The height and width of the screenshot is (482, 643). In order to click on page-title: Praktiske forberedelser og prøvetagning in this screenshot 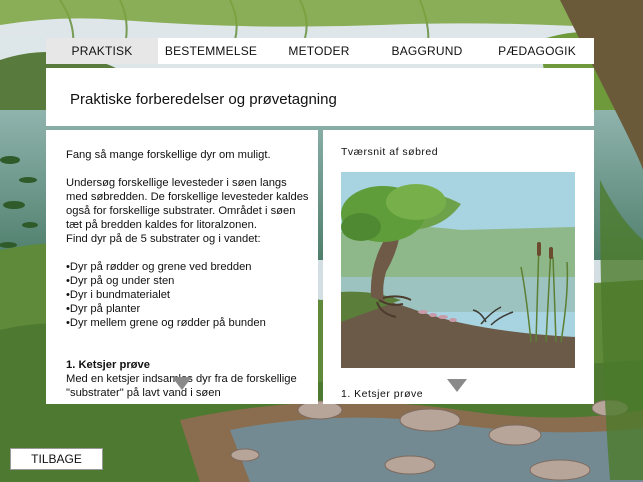, I will do `click(203, 99)`.